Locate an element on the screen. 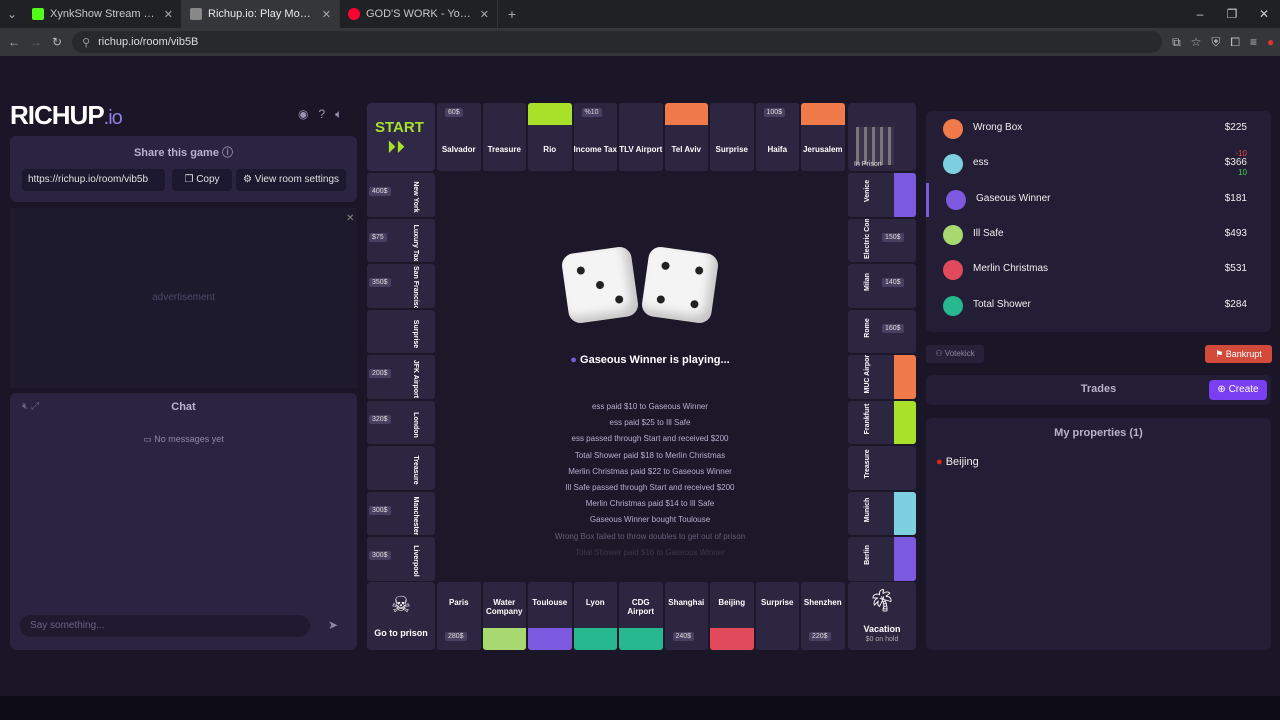  cell-name: San Francisco is located at coordinates (415, 287).